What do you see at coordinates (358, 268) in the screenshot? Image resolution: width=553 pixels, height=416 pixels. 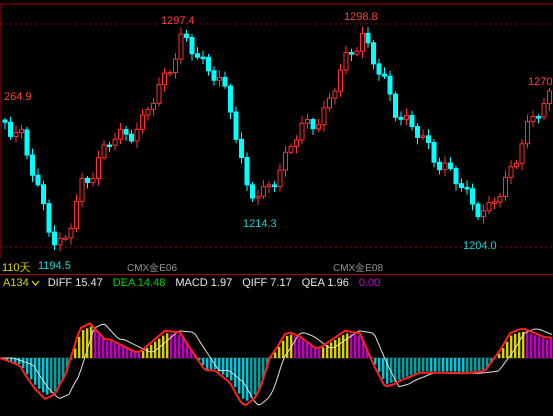 I see `contract-label: CMX金E08` at bounding box center [358, 268].